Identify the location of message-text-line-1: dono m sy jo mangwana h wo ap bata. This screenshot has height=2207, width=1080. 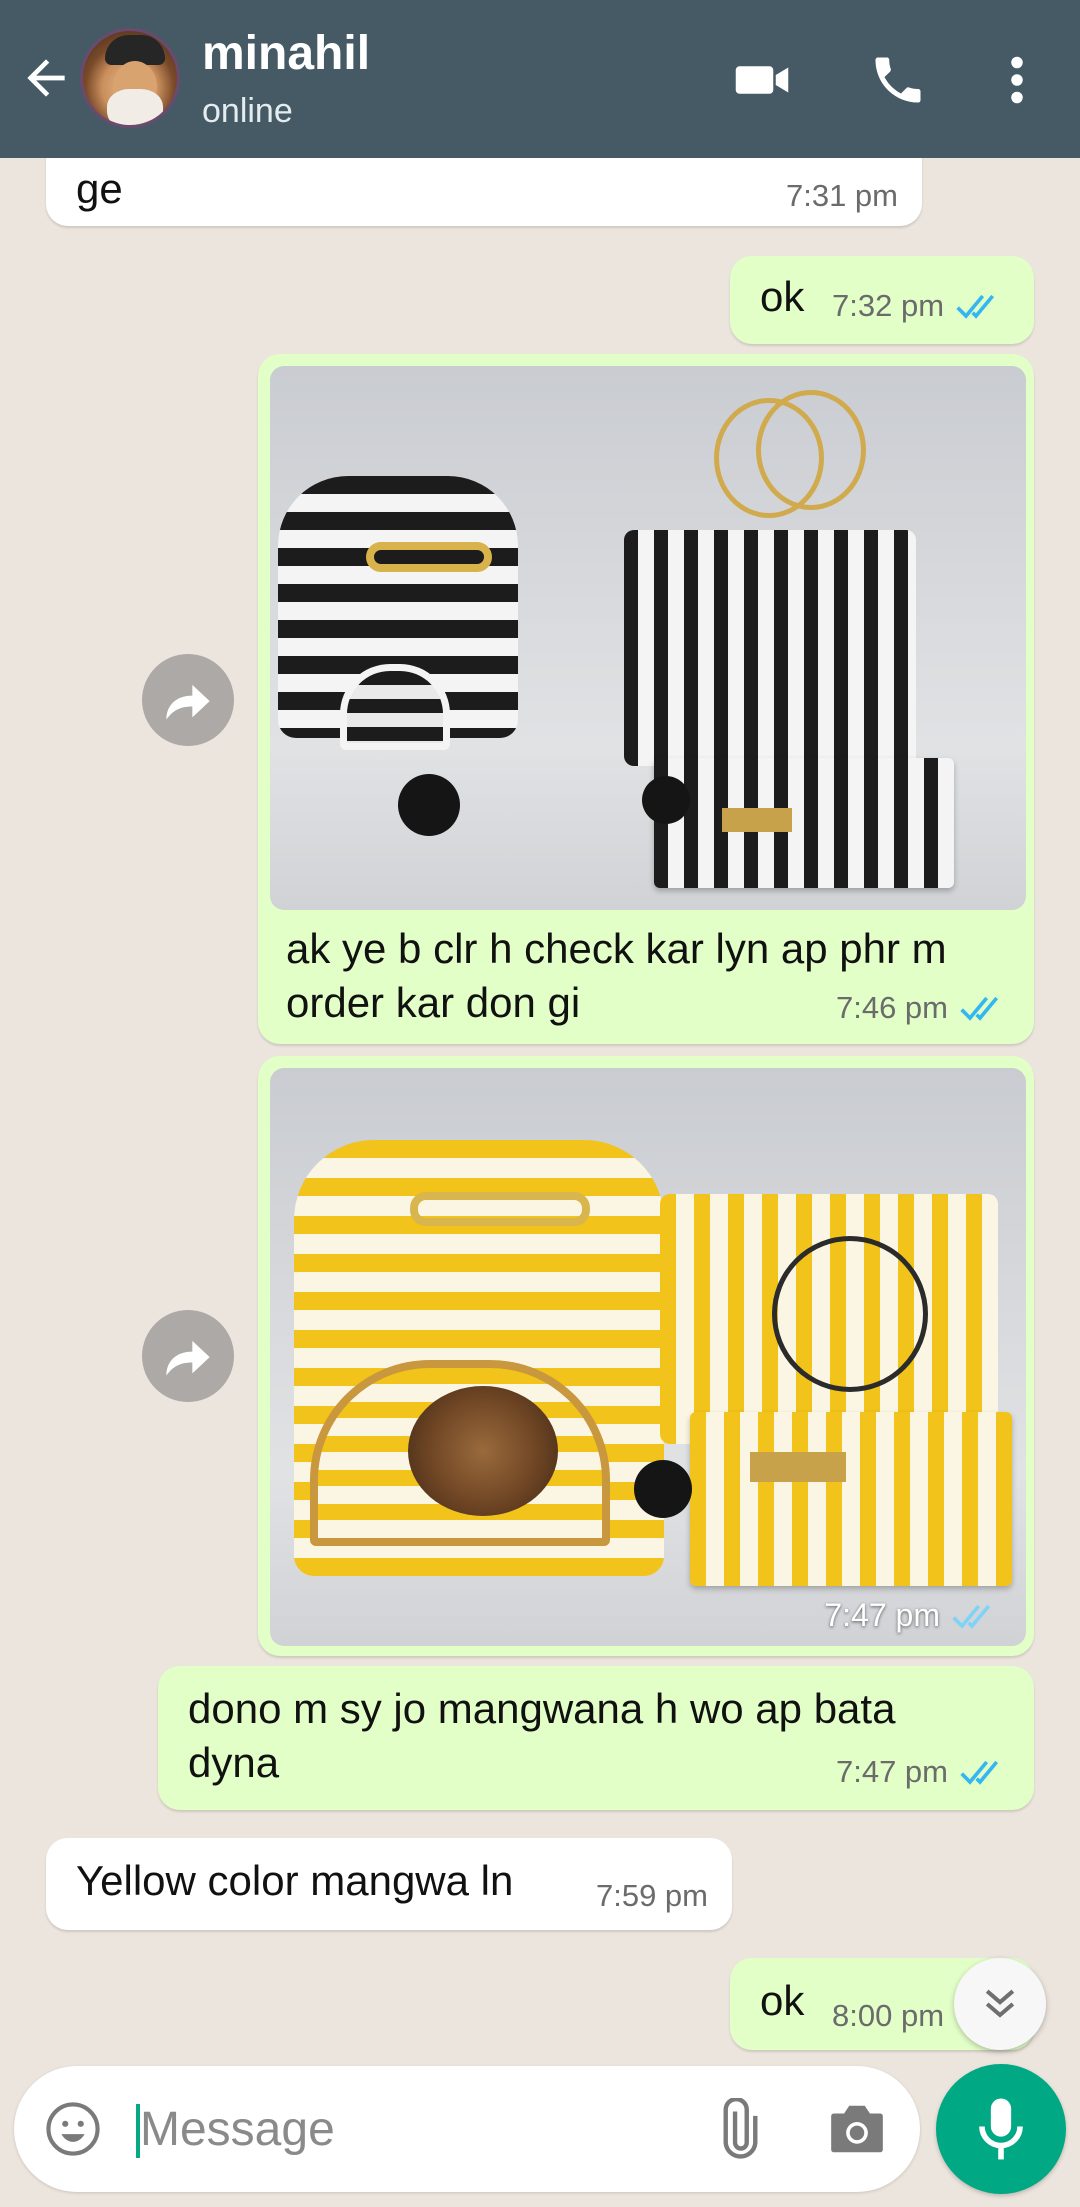
(542, 1708).